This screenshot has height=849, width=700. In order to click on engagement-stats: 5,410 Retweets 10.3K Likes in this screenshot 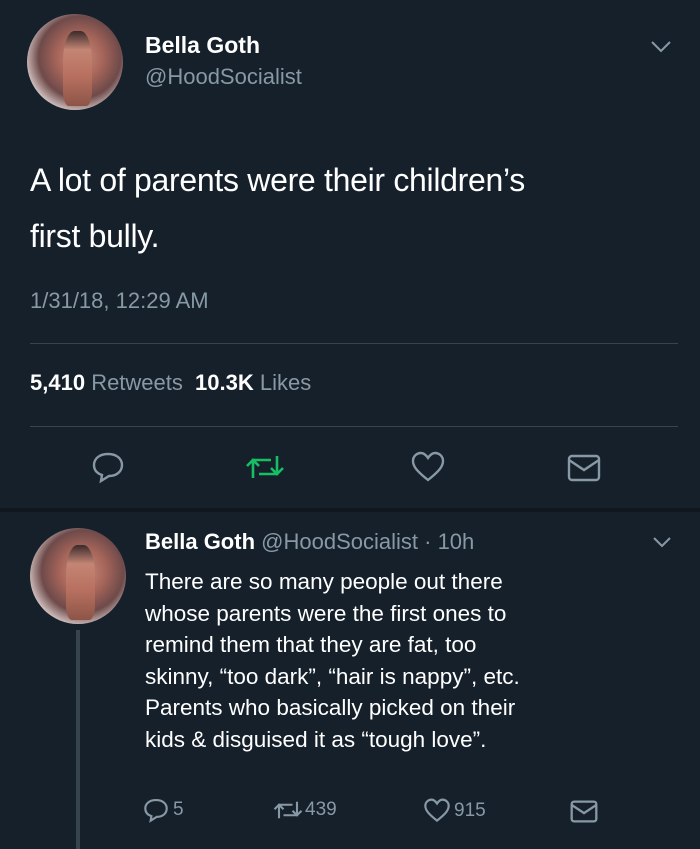, I will do `click(170, 383)`.